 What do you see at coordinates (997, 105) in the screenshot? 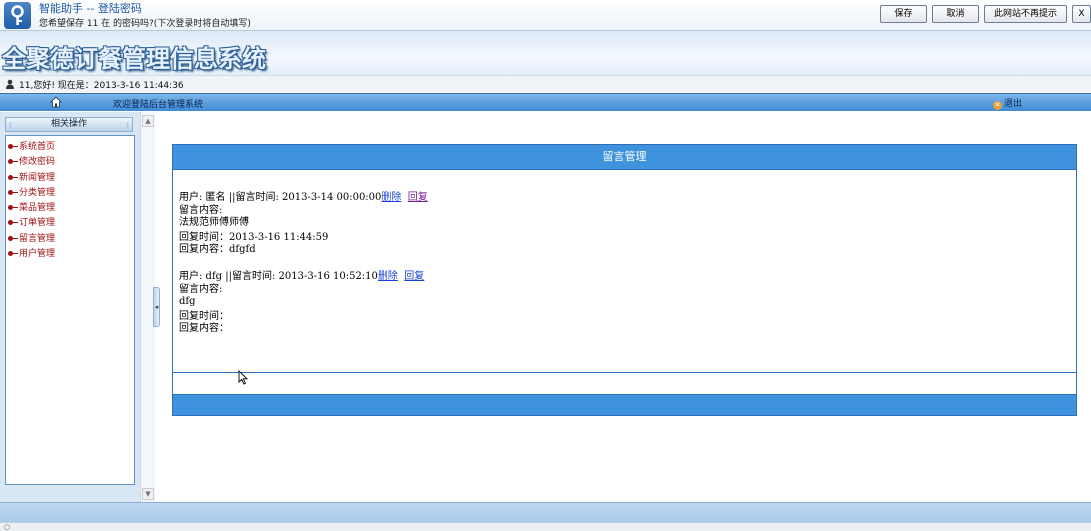
I see `logout-icon: ✕` at bounding box center [997, 105].